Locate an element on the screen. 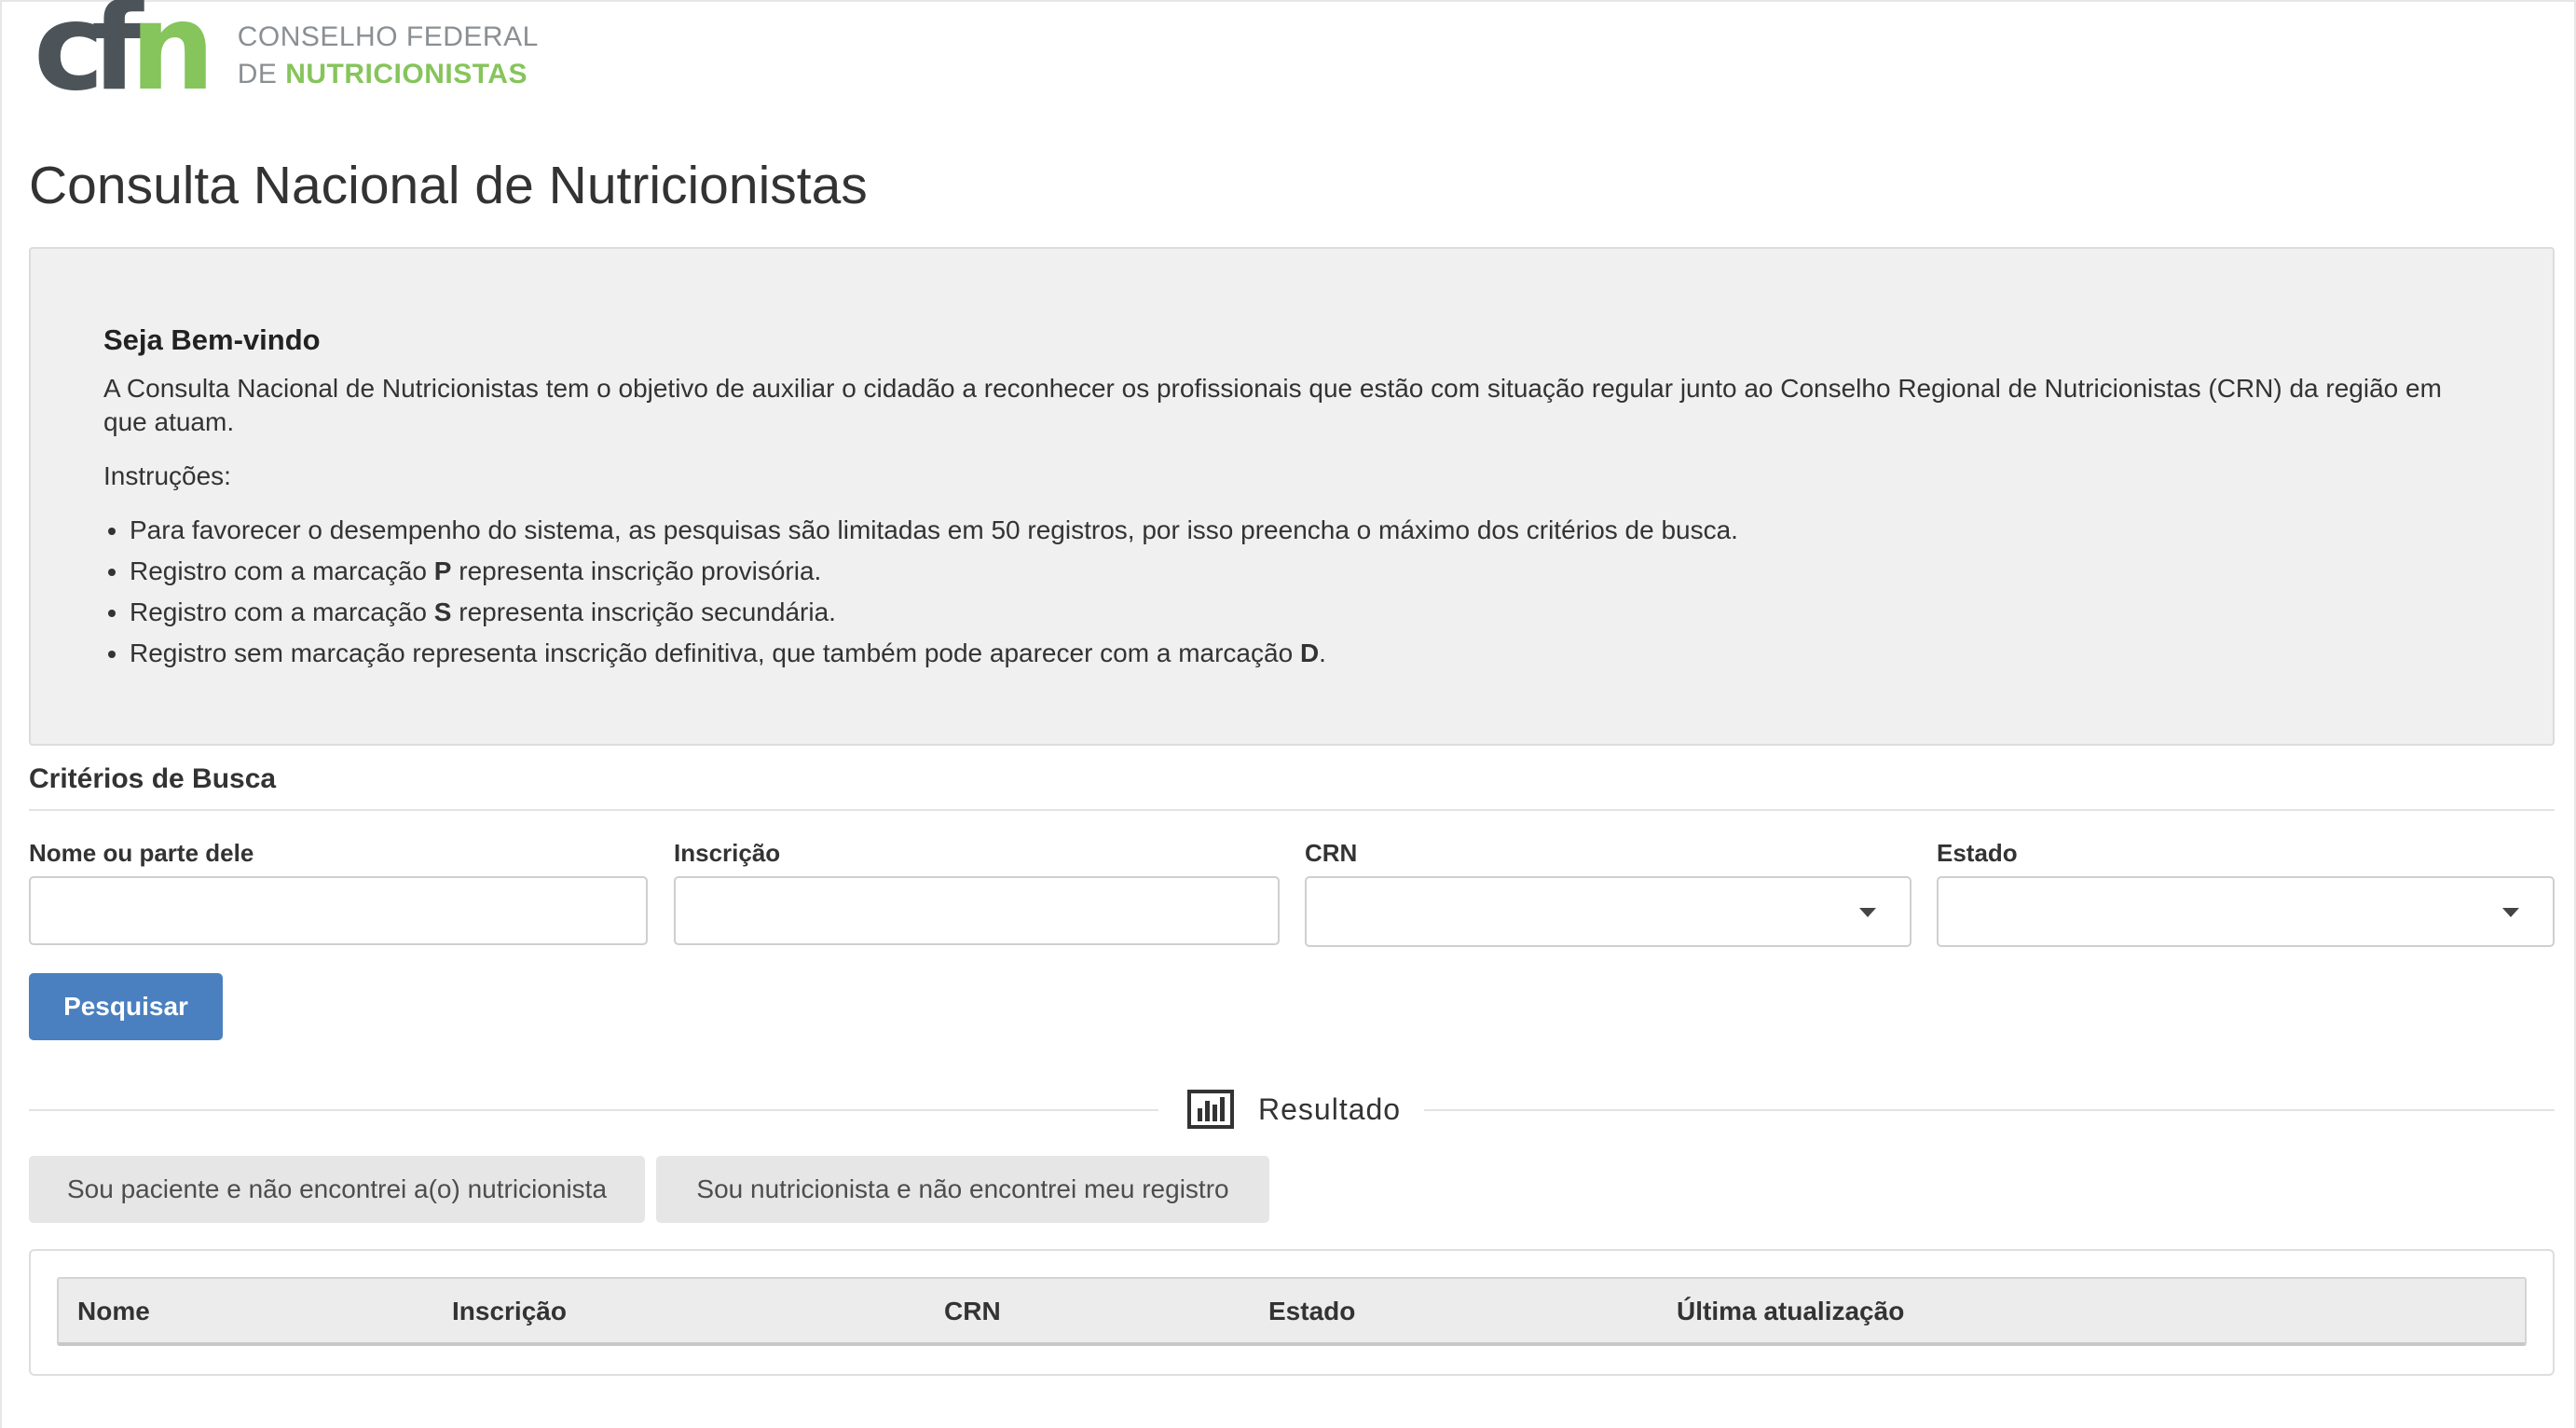 The image size is (2576, 1428). logo-org-line1: CONSELHO FEDERAL is located at coordinates (388, 36).